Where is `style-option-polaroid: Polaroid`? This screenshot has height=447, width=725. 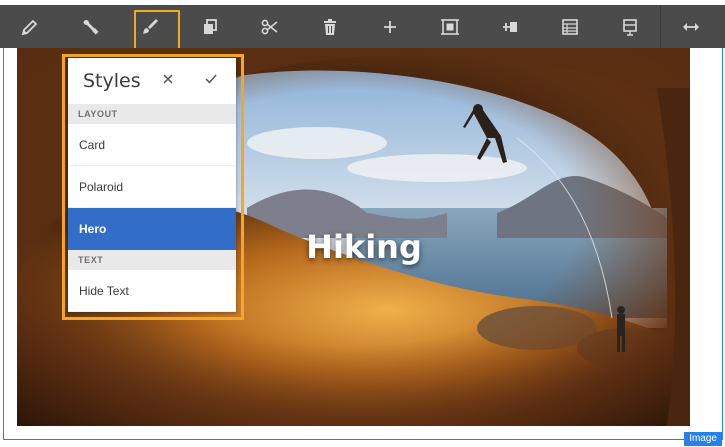
style-option-polaroid: Polaroid is located at coordinates (152, 187).